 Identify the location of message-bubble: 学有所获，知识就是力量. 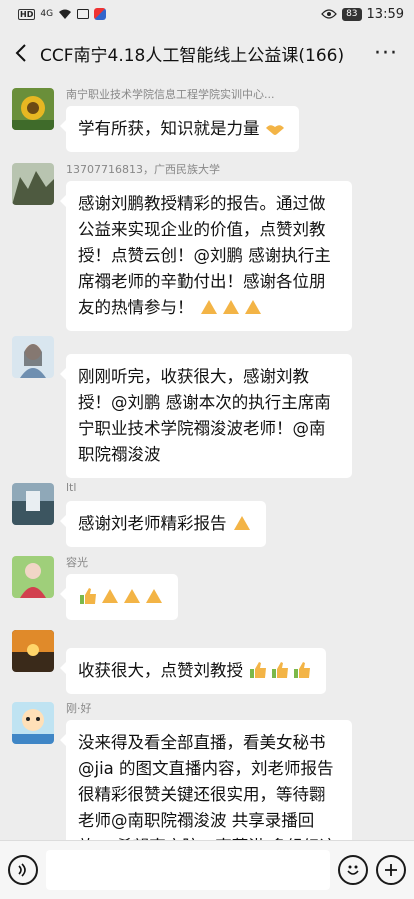
(179, 129).